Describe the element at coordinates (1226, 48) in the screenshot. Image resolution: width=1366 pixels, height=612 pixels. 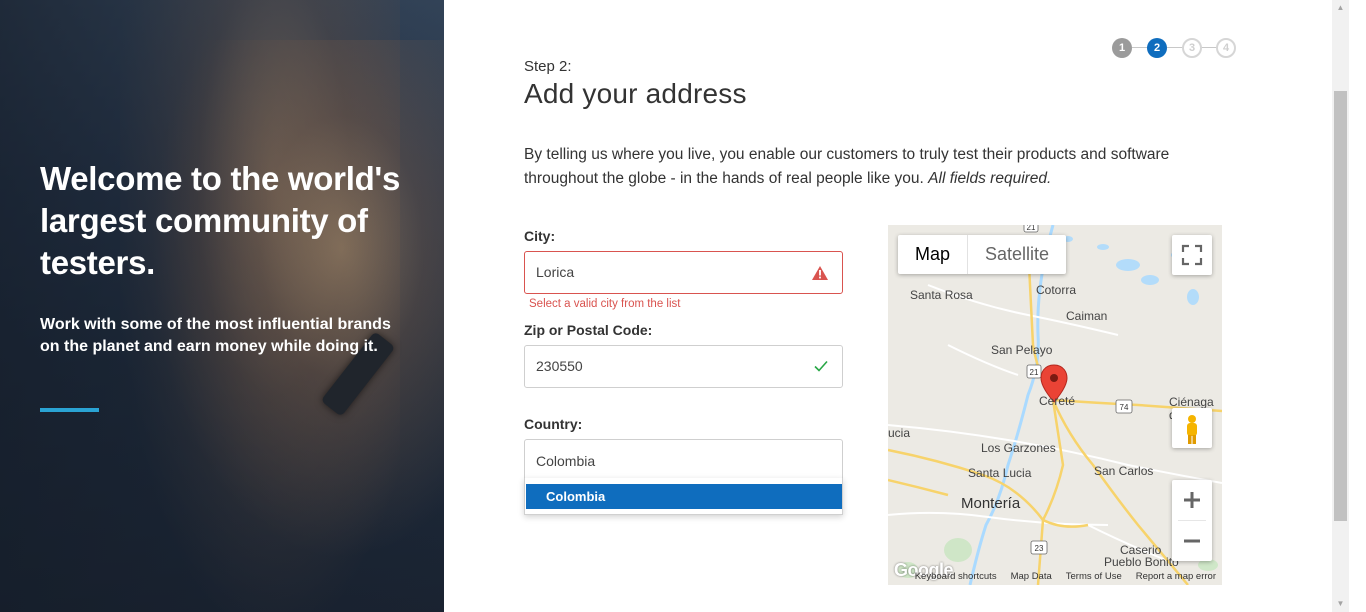
I see `step-4: 4` at that location.